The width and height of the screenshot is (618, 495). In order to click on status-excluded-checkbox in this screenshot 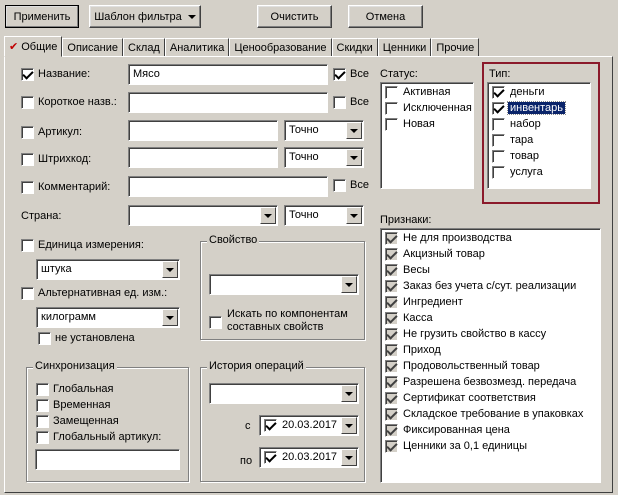, I will do `click(391, 108)`.